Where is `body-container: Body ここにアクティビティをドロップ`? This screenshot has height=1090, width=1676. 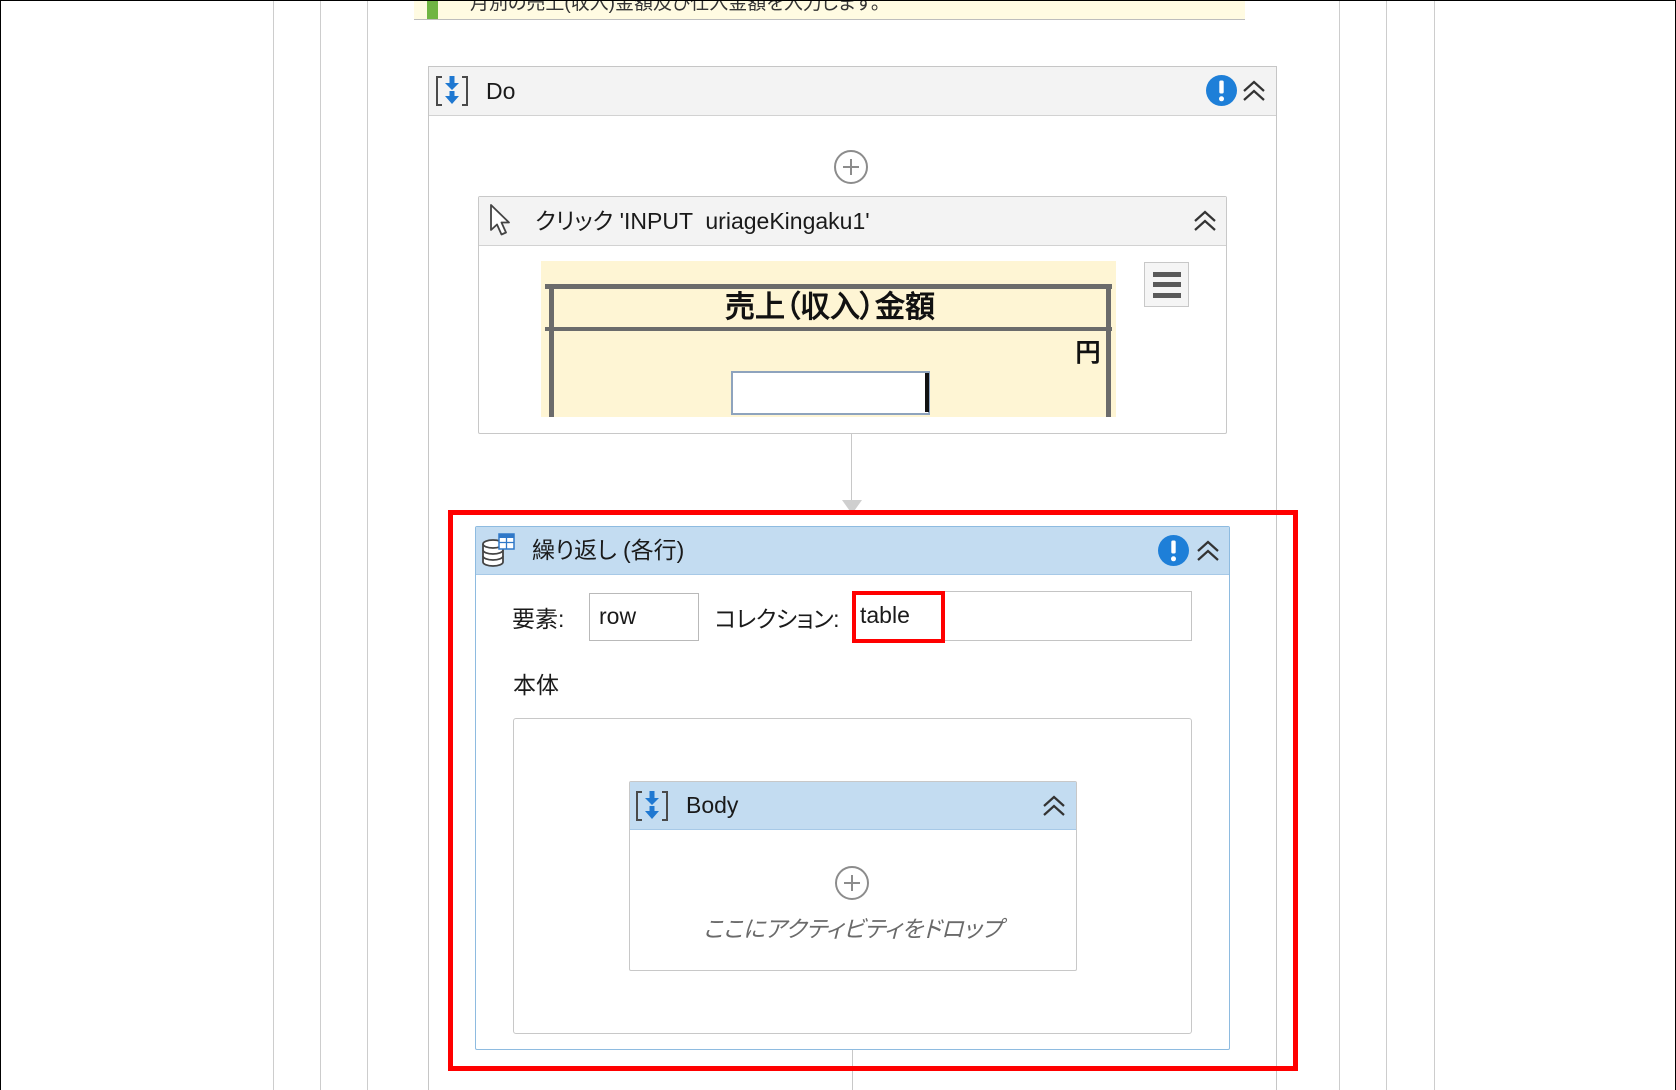 body-container: Body ここにアクティビティをドロップ is located at coordinates (852, 876).